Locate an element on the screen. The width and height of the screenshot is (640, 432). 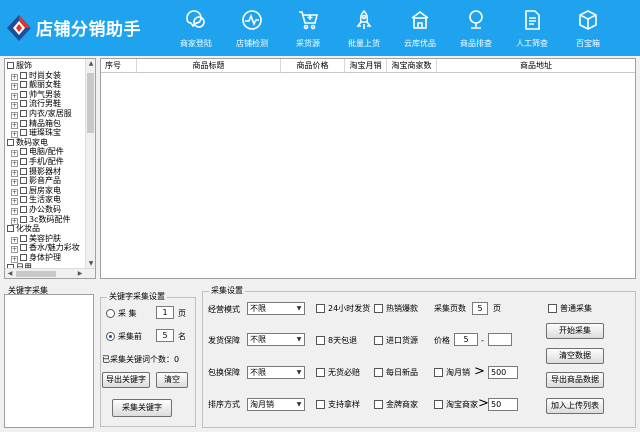
checkbox-daily-new is located at coordinates (378, 372).